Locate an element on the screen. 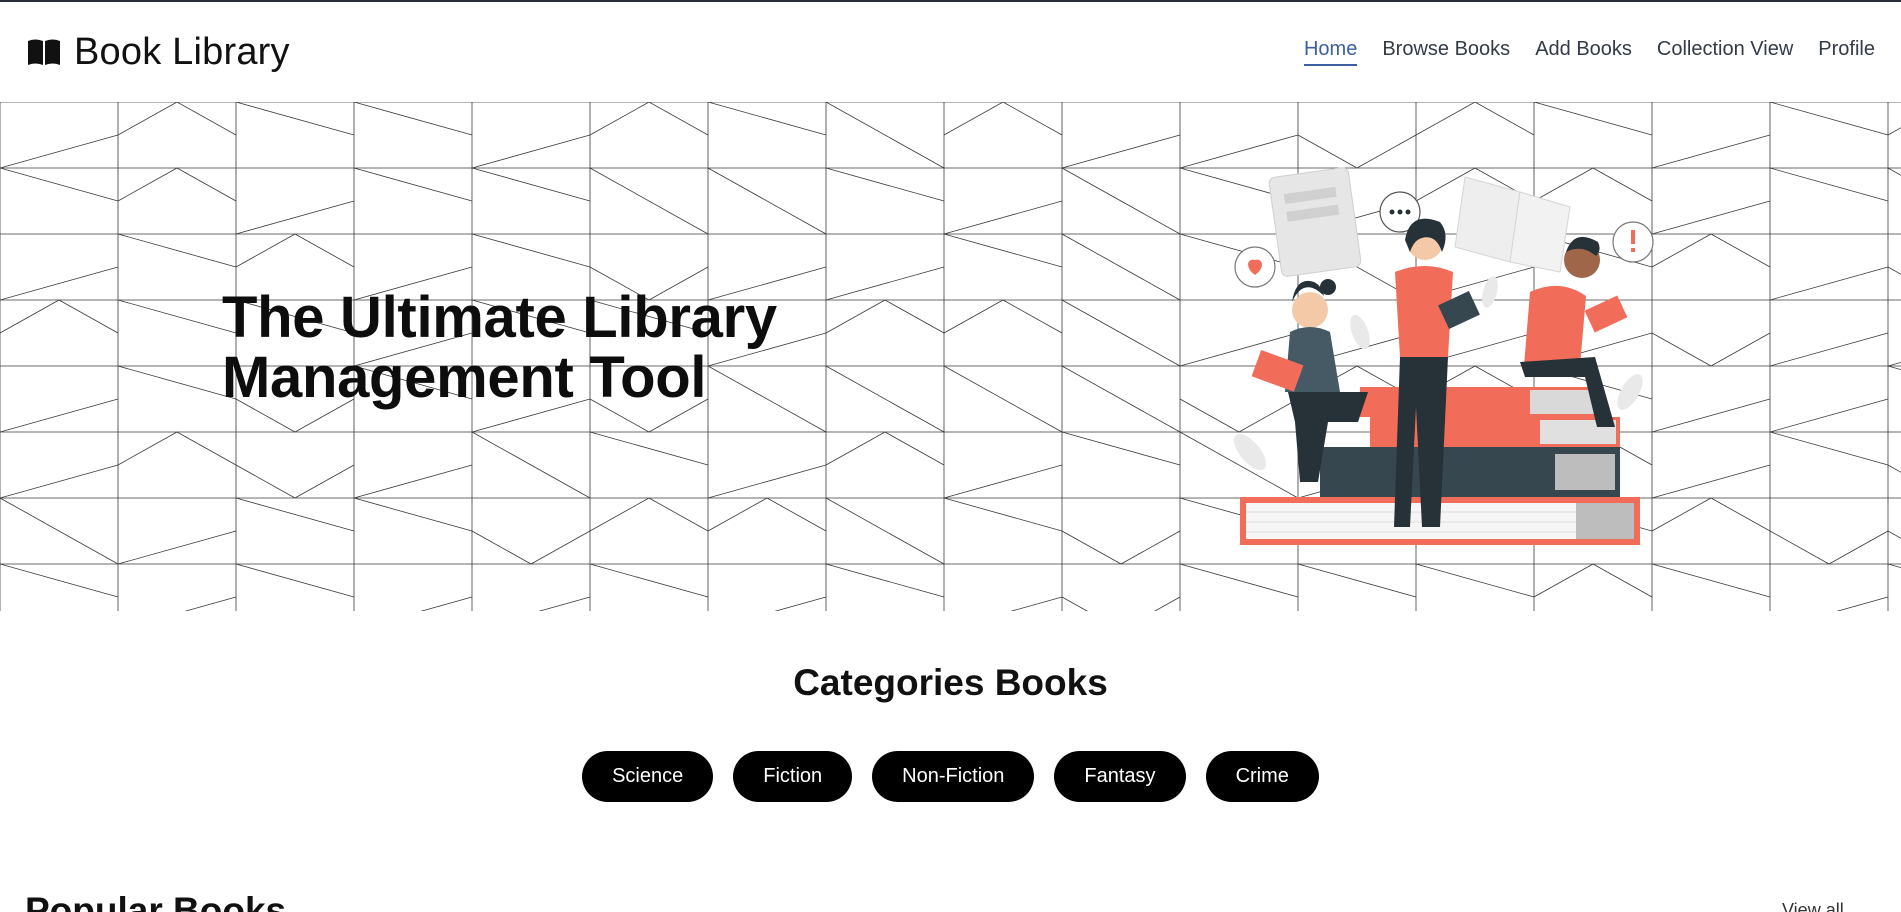 This screenshot has width=1901, height=912. nav-collection-view: Collection View is located at coordinates (1725, 52).